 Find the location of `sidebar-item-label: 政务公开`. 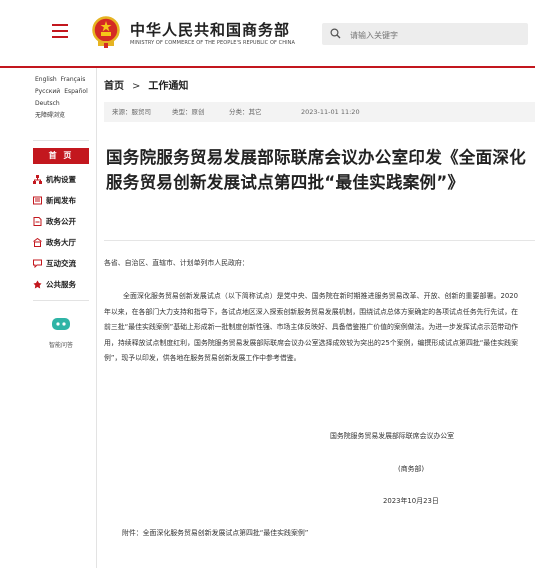

sidebar-item-label: 政务公开 is located at coordinates (61, 221).